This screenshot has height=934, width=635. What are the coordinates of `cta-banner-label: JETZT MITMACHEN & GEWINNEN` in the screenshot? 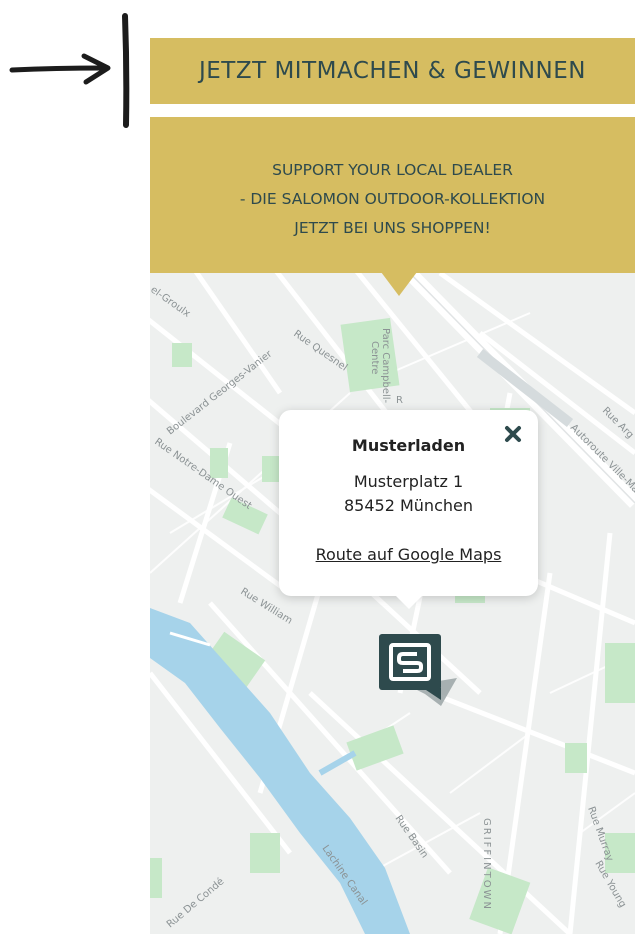 It's located at (392, 71).